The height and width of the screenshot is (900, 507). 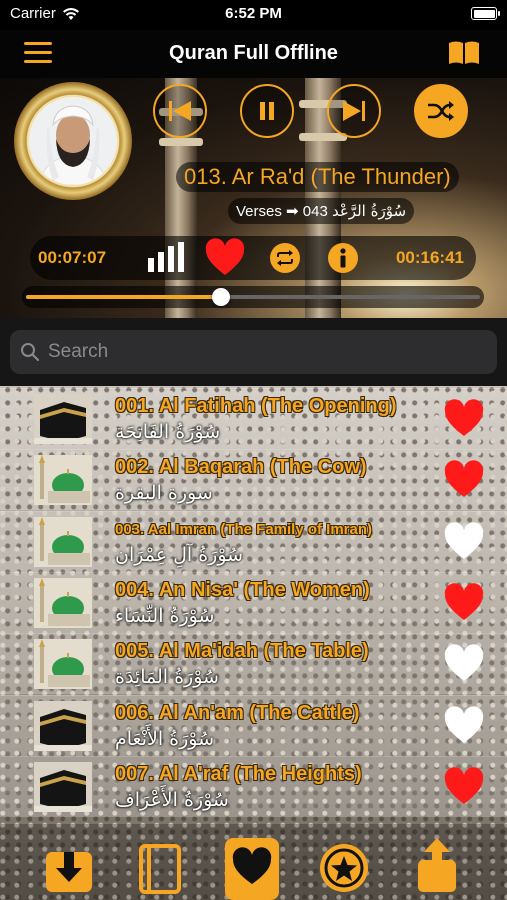 What do you see at coordinates (256, 406) in the screenshot?
I see `surah-title: 001. Al Fatihah (The Opening)` at bounding box center [256, 406].